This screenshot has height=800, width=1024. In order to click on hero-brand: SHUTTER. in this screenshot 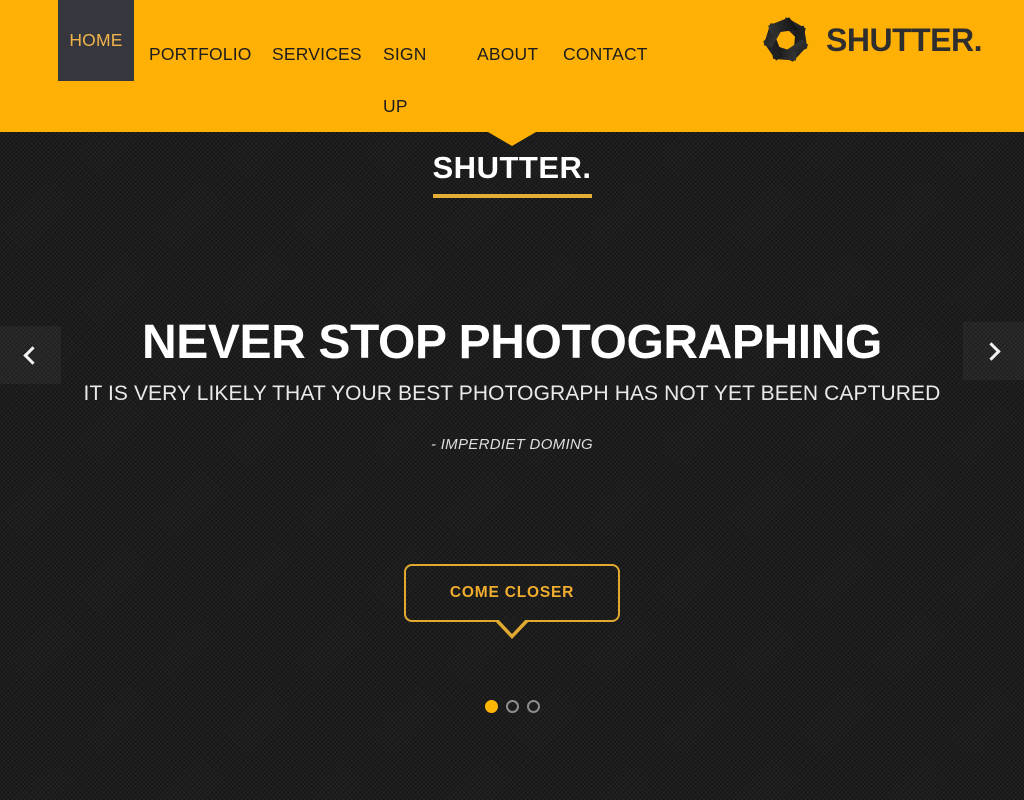, I will do `click(512, 174)`.